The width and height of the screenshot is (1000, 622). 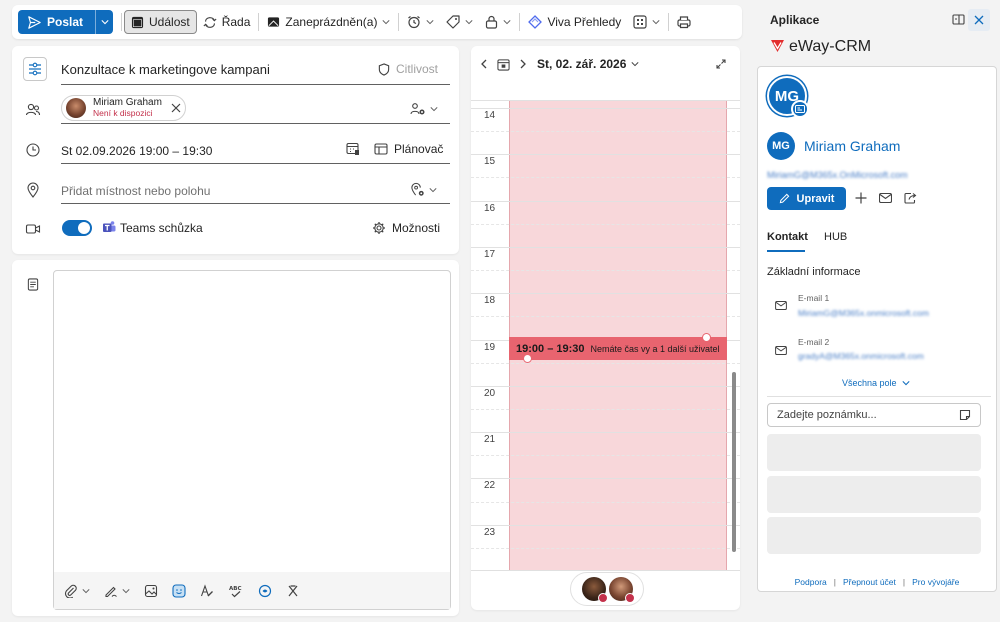 I want to click on attendee-options-button, so click(x=424, y=109).